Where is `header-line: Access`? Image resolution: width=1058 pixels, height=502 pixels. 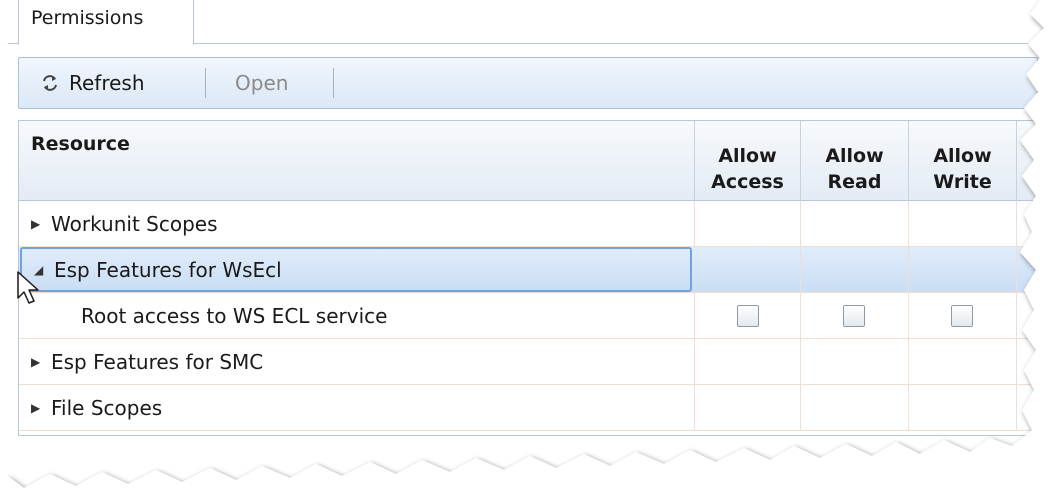
header-line: Access is located at coordinates (747, 182).